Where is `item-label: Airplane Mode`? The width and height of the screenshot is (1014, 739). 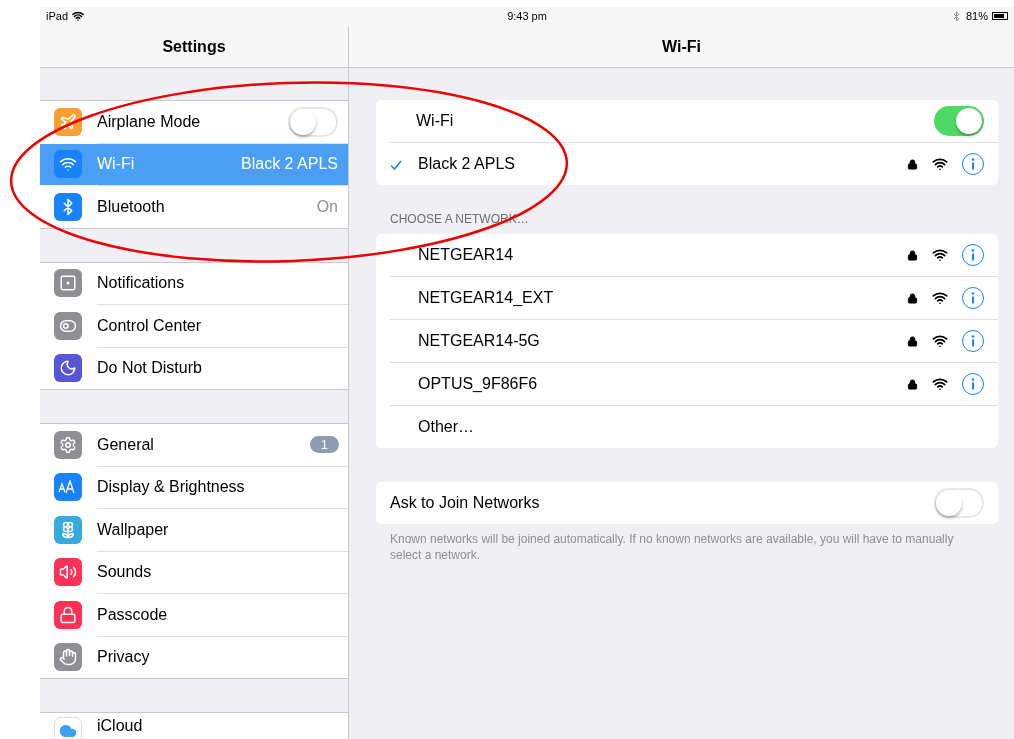
item-label: Airplane Mode is located at coordinates (149, 121).